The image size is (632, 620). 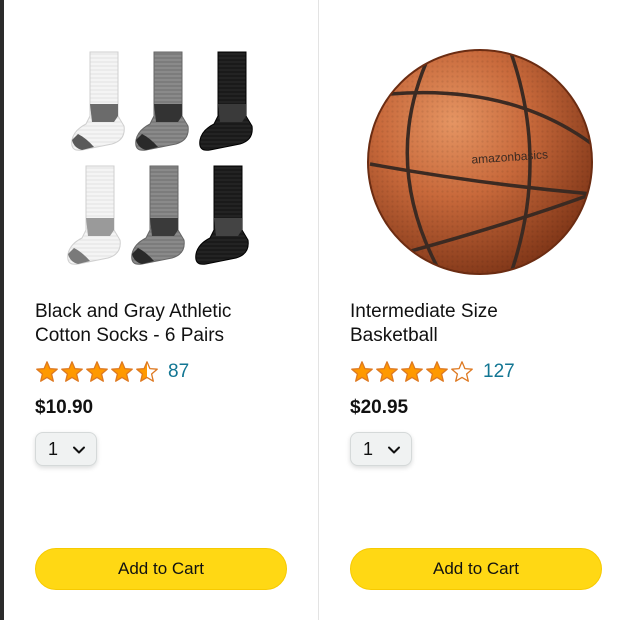 I want to click on product-title-line: Basketball, so click(x=394, y=335).